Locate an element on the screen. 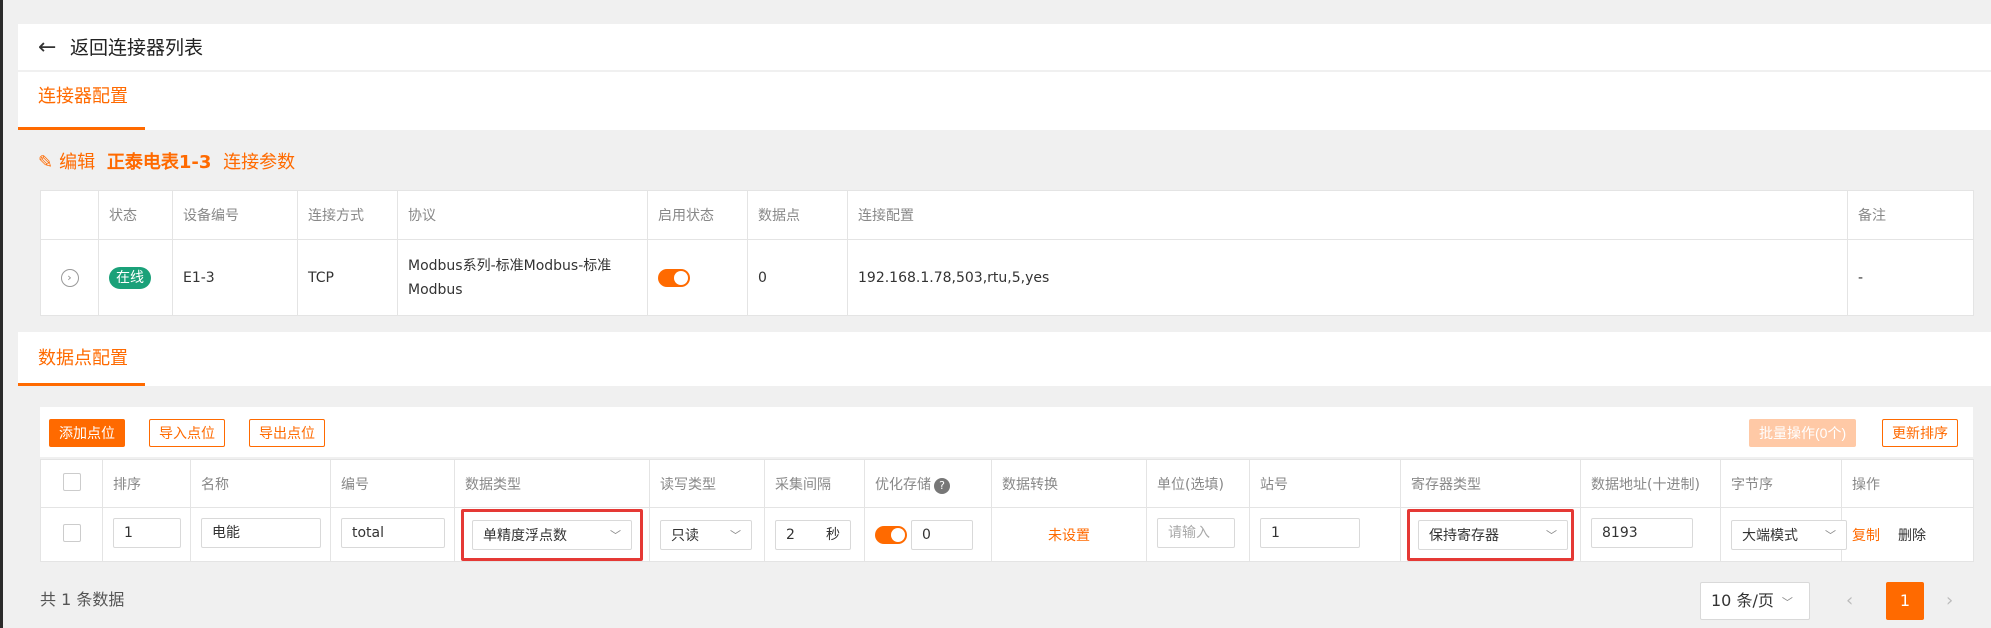  order-input: 1 is located at coordinates (147, 532).